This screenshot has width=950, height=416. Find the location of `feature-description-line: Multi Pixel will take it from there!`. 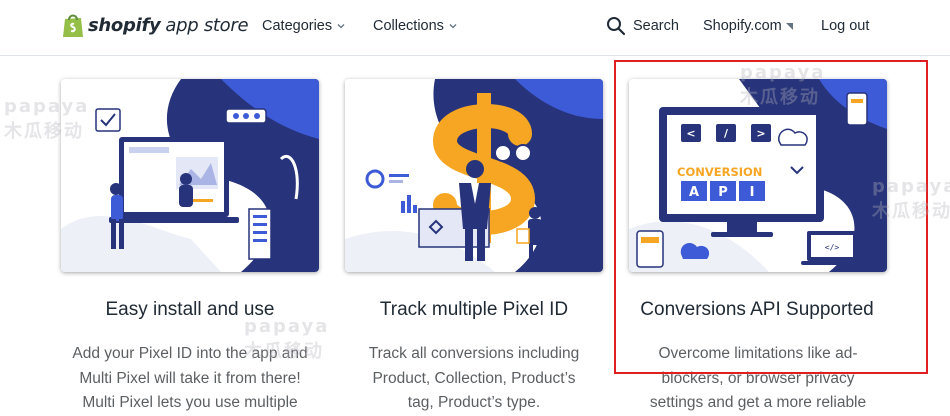

feature-description-line: Multi Pixel will take it from there! is located at coordinates (190, 378).